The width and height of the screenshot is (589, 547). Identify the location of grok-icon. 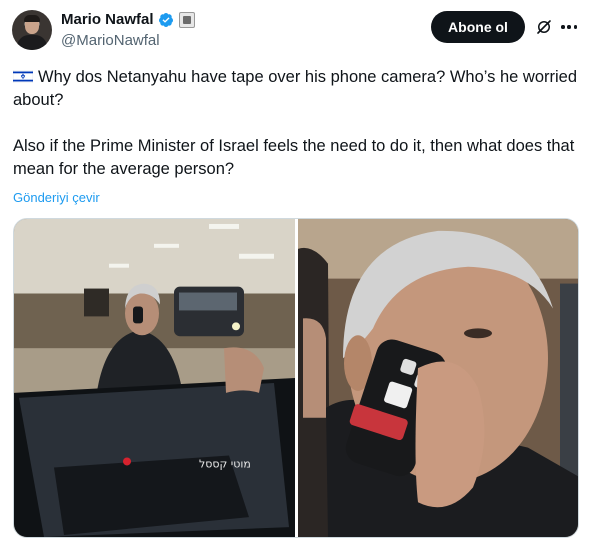
(544, 27).